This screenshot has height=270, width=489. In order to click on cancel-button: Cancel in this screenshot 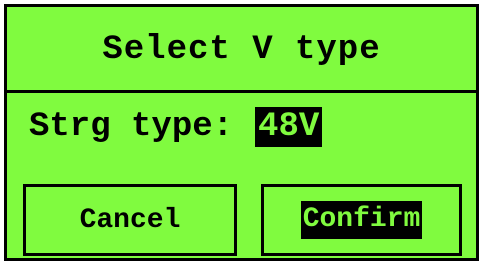, I will do `click(130, 220)`.